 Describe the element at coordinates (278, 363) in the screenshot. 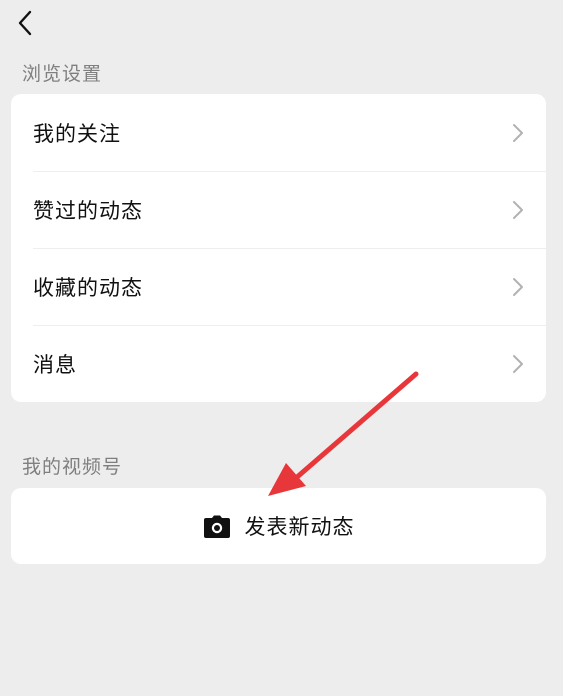

I see `menu-item-messages: 消息` at that location.